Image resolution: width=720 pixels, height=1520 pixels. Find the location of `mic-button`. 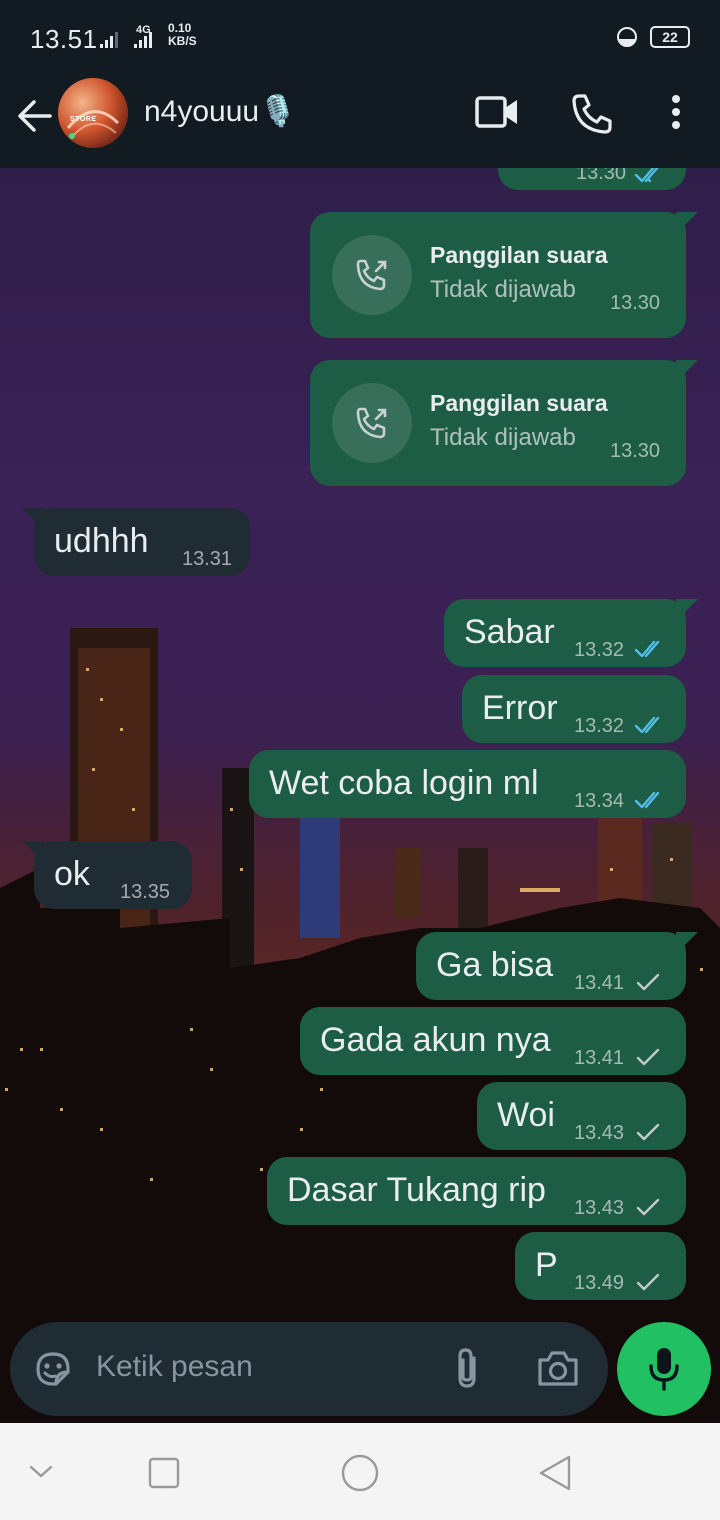

mic-button is located at coordinates (664, 1369).